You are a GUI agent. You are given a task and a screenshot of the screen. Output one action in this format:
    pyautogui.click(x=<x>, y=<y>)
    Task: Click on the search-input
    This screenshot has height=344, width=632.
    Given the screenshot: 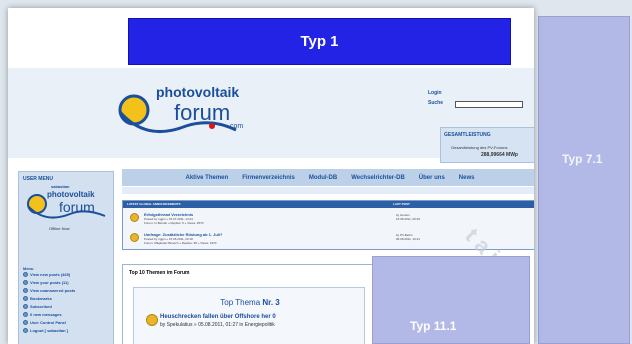 What is the action you would take?
    pyautogui.click(x=489, y=104)
    